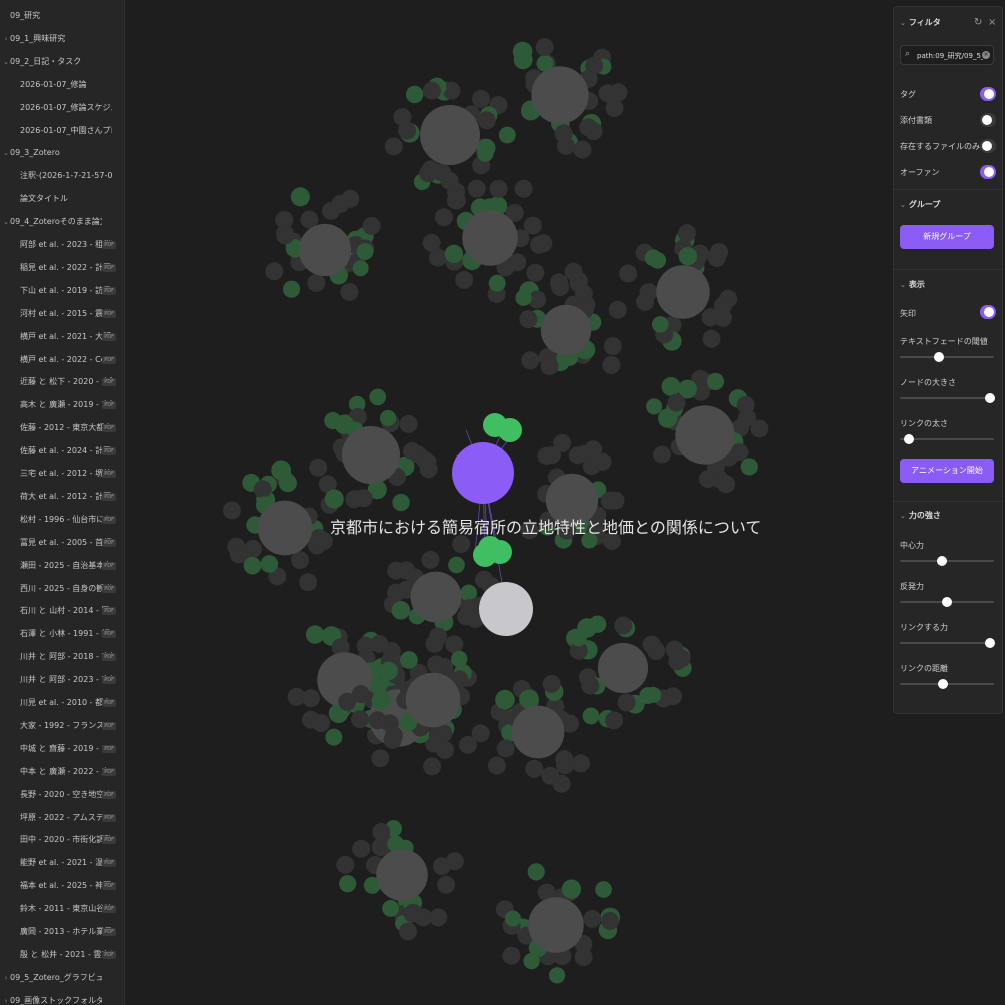  Describe the element at coordinates (62, 62) in the screenshot. I see `folder-item: ⌄09_2_日記・タスク` at that location.